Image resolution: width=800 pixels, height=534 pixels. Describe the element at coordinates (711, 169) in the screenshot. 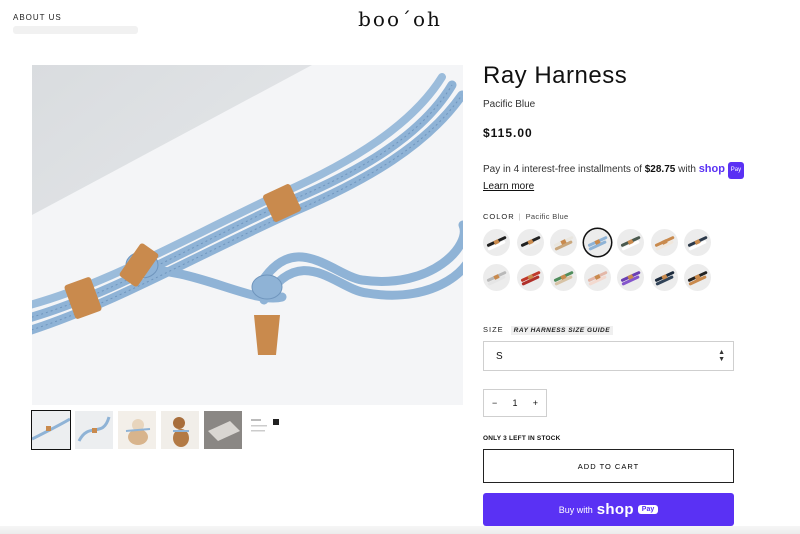

I see `shop-pay-logo-text: shop` at that location.